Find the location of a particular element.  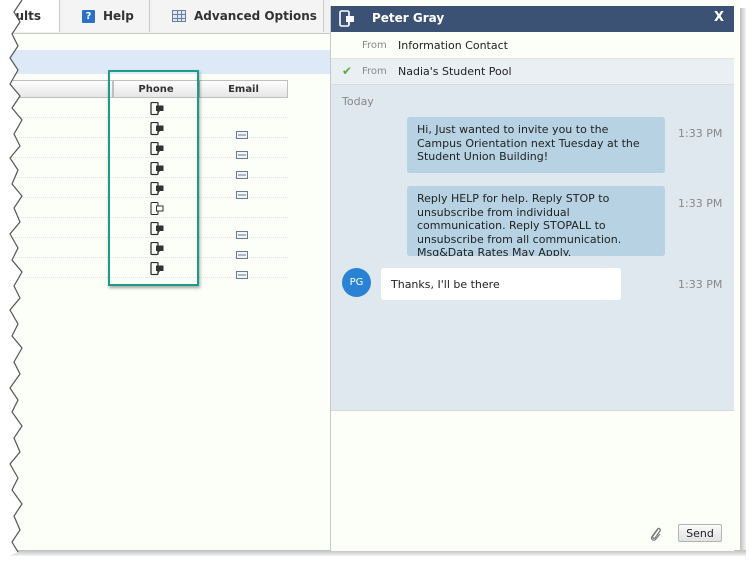

help-icon: ? is located at coordinates (88, 16).